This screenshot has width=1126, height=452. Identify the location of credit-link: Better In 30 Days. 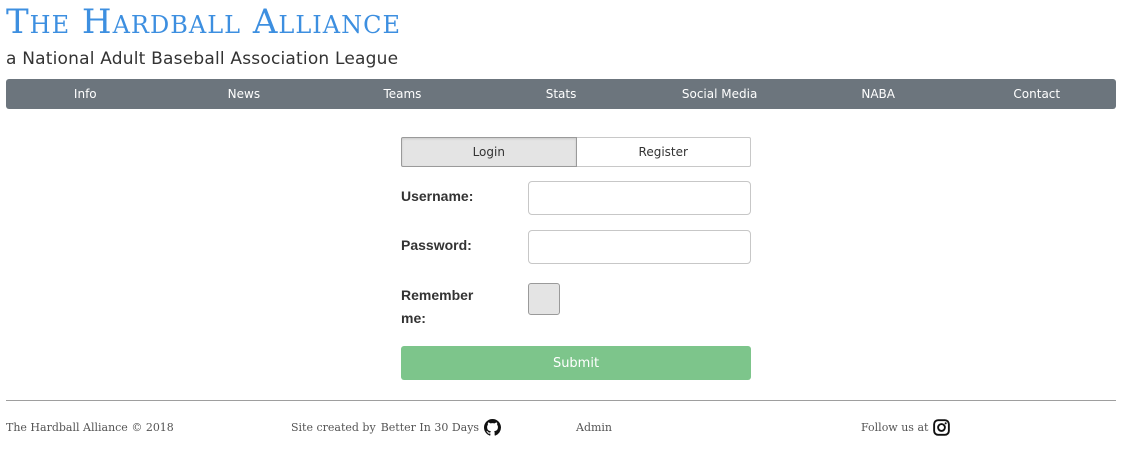
(430, 428).